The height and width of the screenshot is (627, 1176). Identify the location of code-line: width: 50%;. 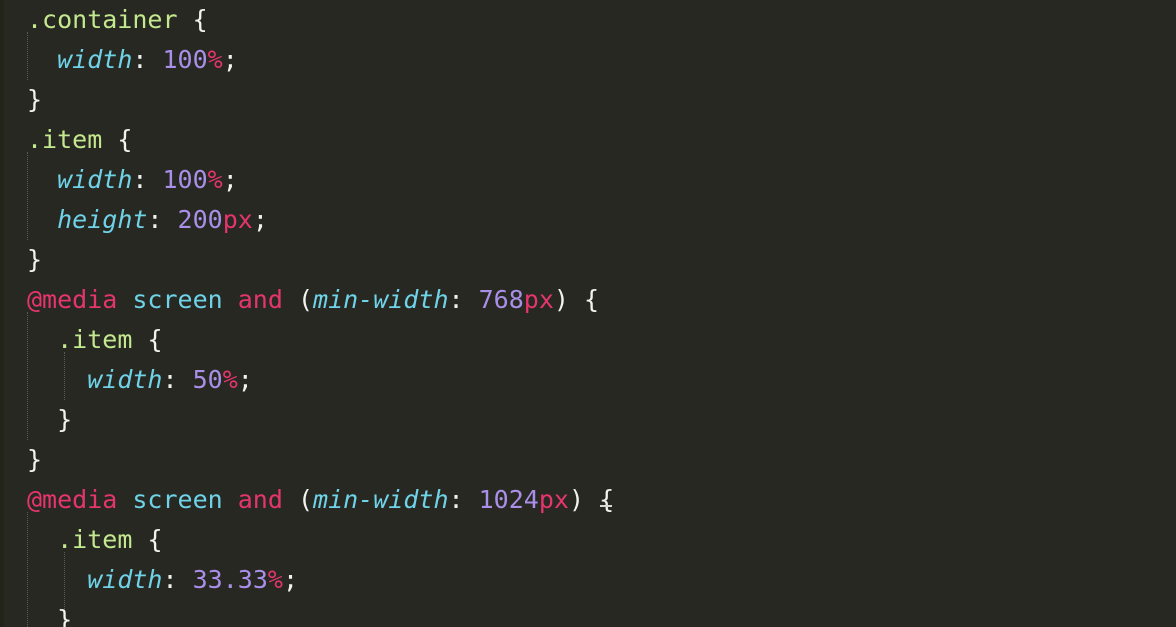
(126, 380).